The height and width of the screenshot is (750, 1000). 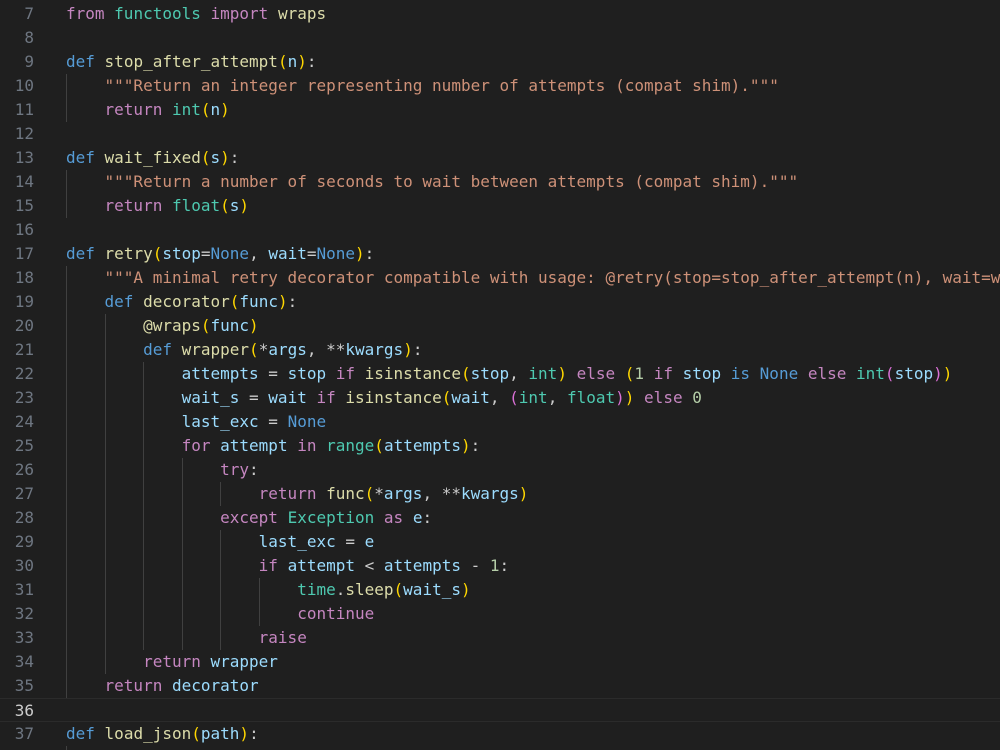 What do you see at coordinates (500, 662) in the screenshot?
I see `code-line: 34 return wrapper` at bounding box center [500, 662].